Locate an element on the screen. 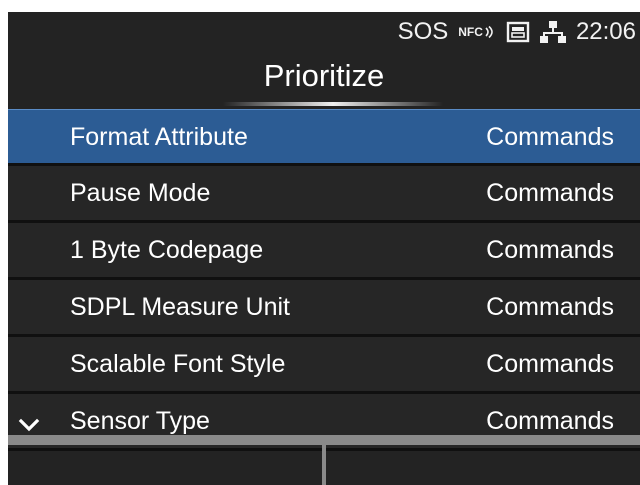 This screenshot has height=485, width=640. sd-card-icon is located at coordinates (518, 32).